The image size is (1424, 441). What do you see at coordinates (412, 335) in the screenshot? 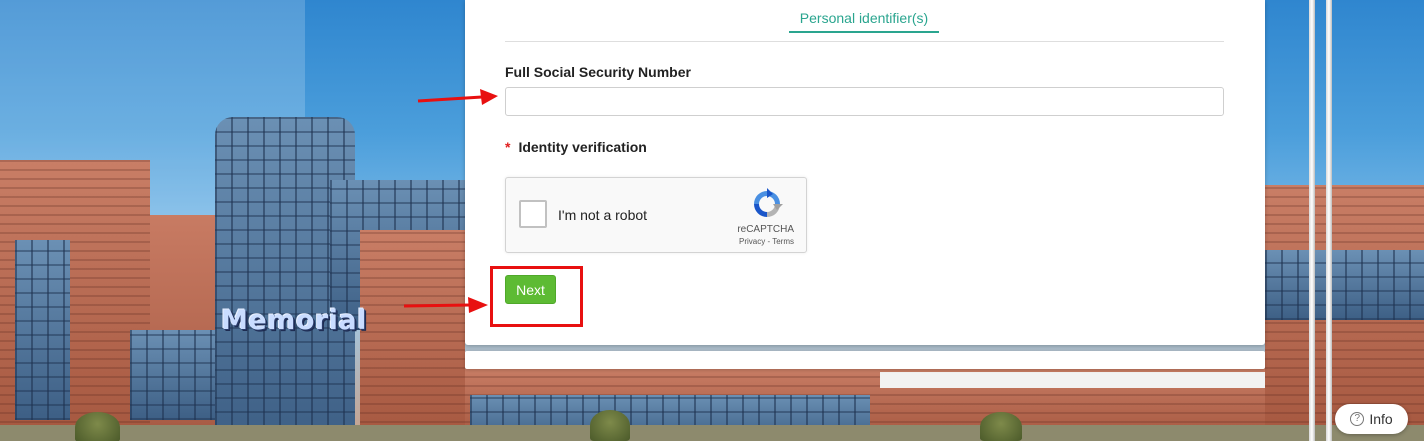
I see `brick-front` at bounding box center [412, 335].